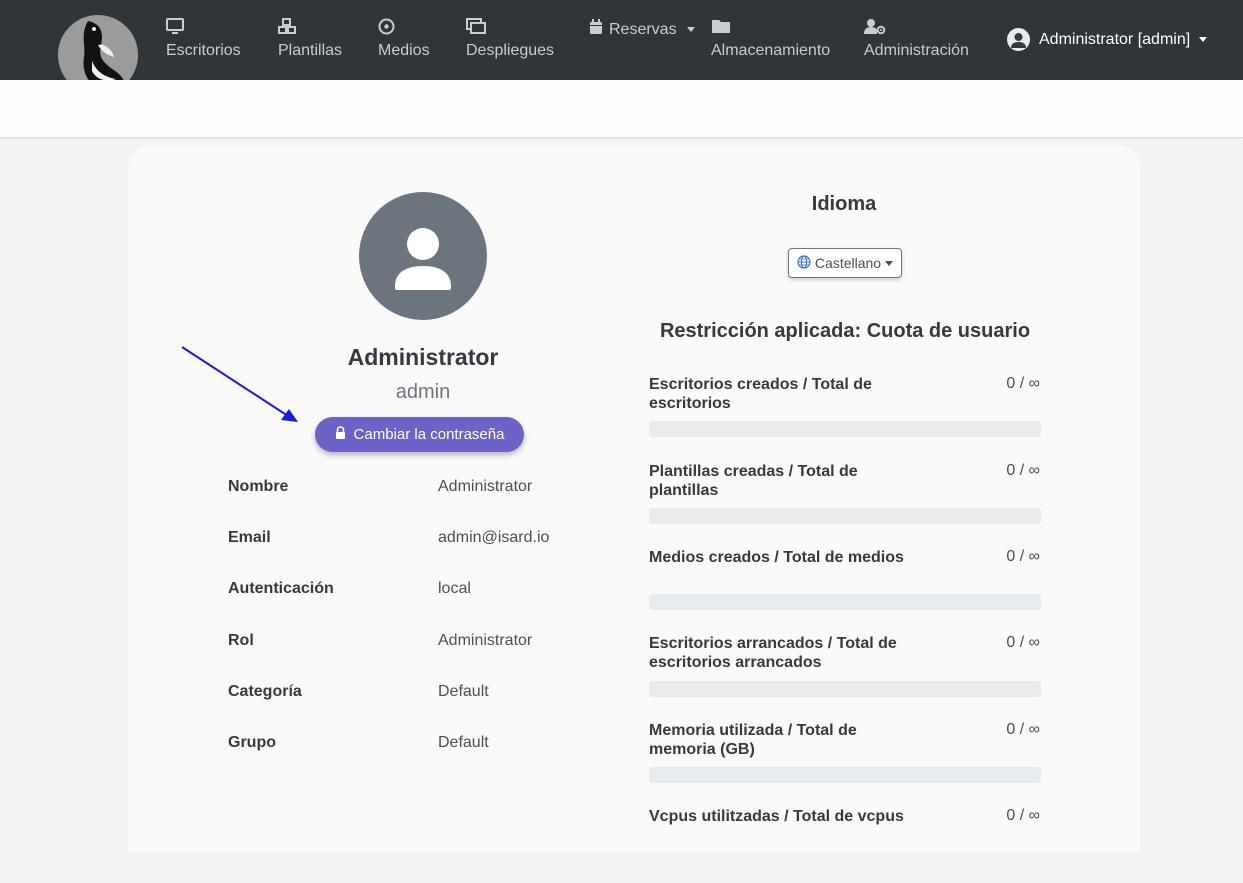  What do you see at coordinates (621, 109) in the screenshot?
I see `sub-header-bar` at bounding box center [621, 109].